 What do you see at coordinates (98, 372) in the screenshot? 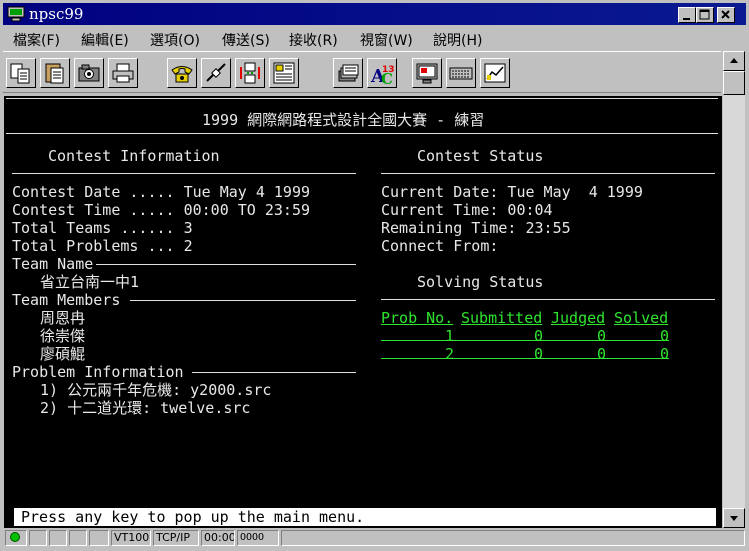
I see `problem-info-label: Problem Information` at bounding box center [98, 372].